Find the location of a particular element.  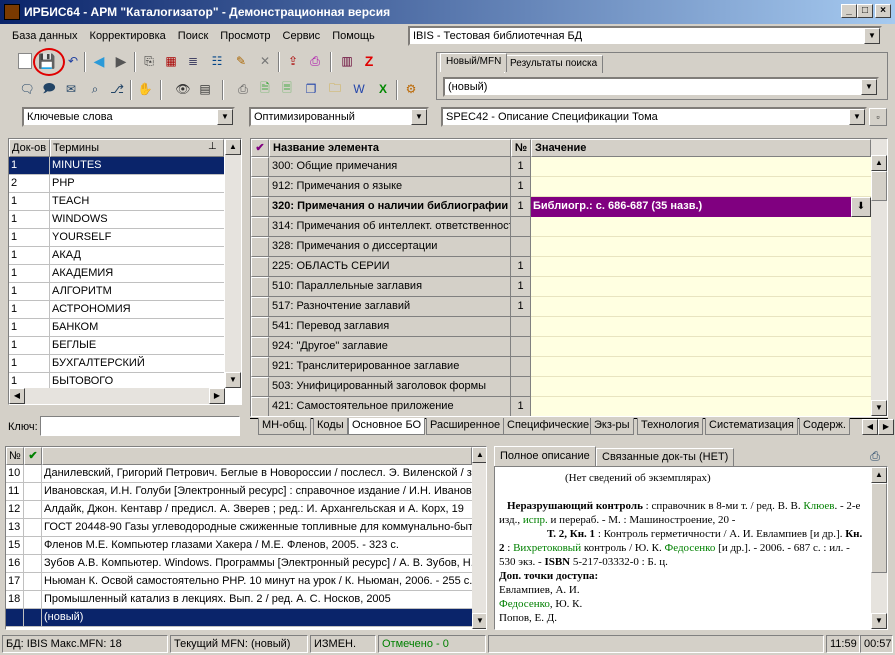

field-row: 328: Примечания о диссертации is located at coordinates (561, 247).